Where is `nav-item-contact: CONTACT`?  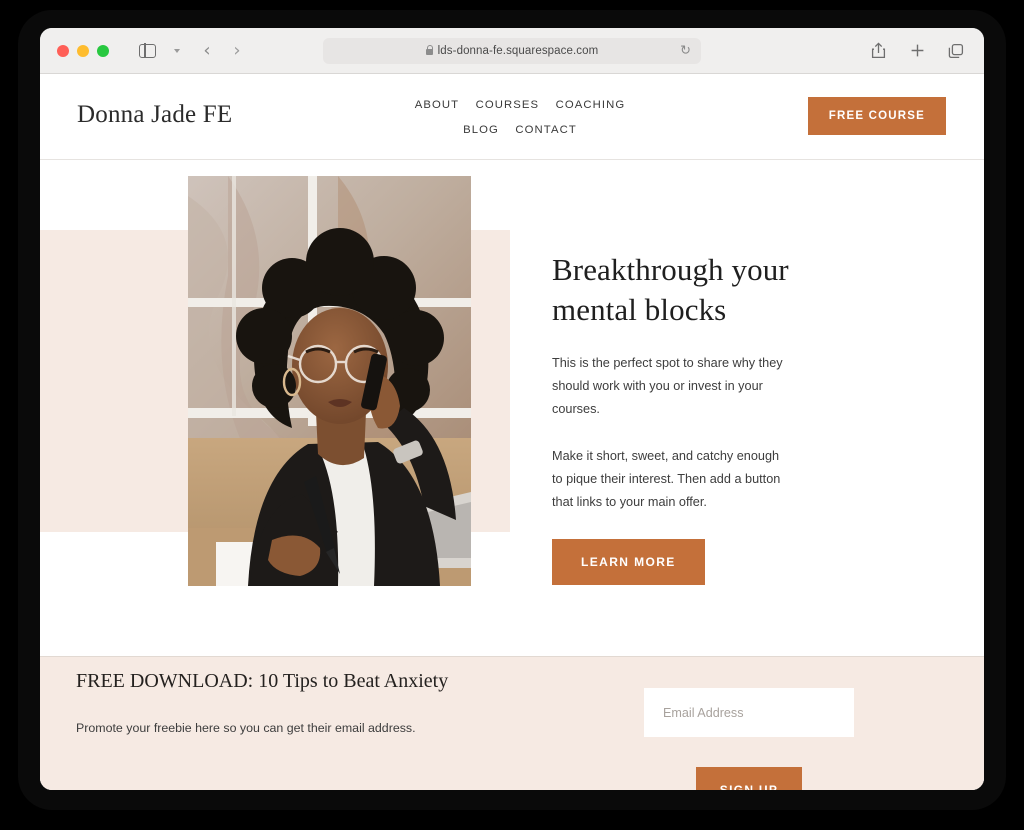 nav-item-contact: CONTACT is located at coordinates (545, 130).